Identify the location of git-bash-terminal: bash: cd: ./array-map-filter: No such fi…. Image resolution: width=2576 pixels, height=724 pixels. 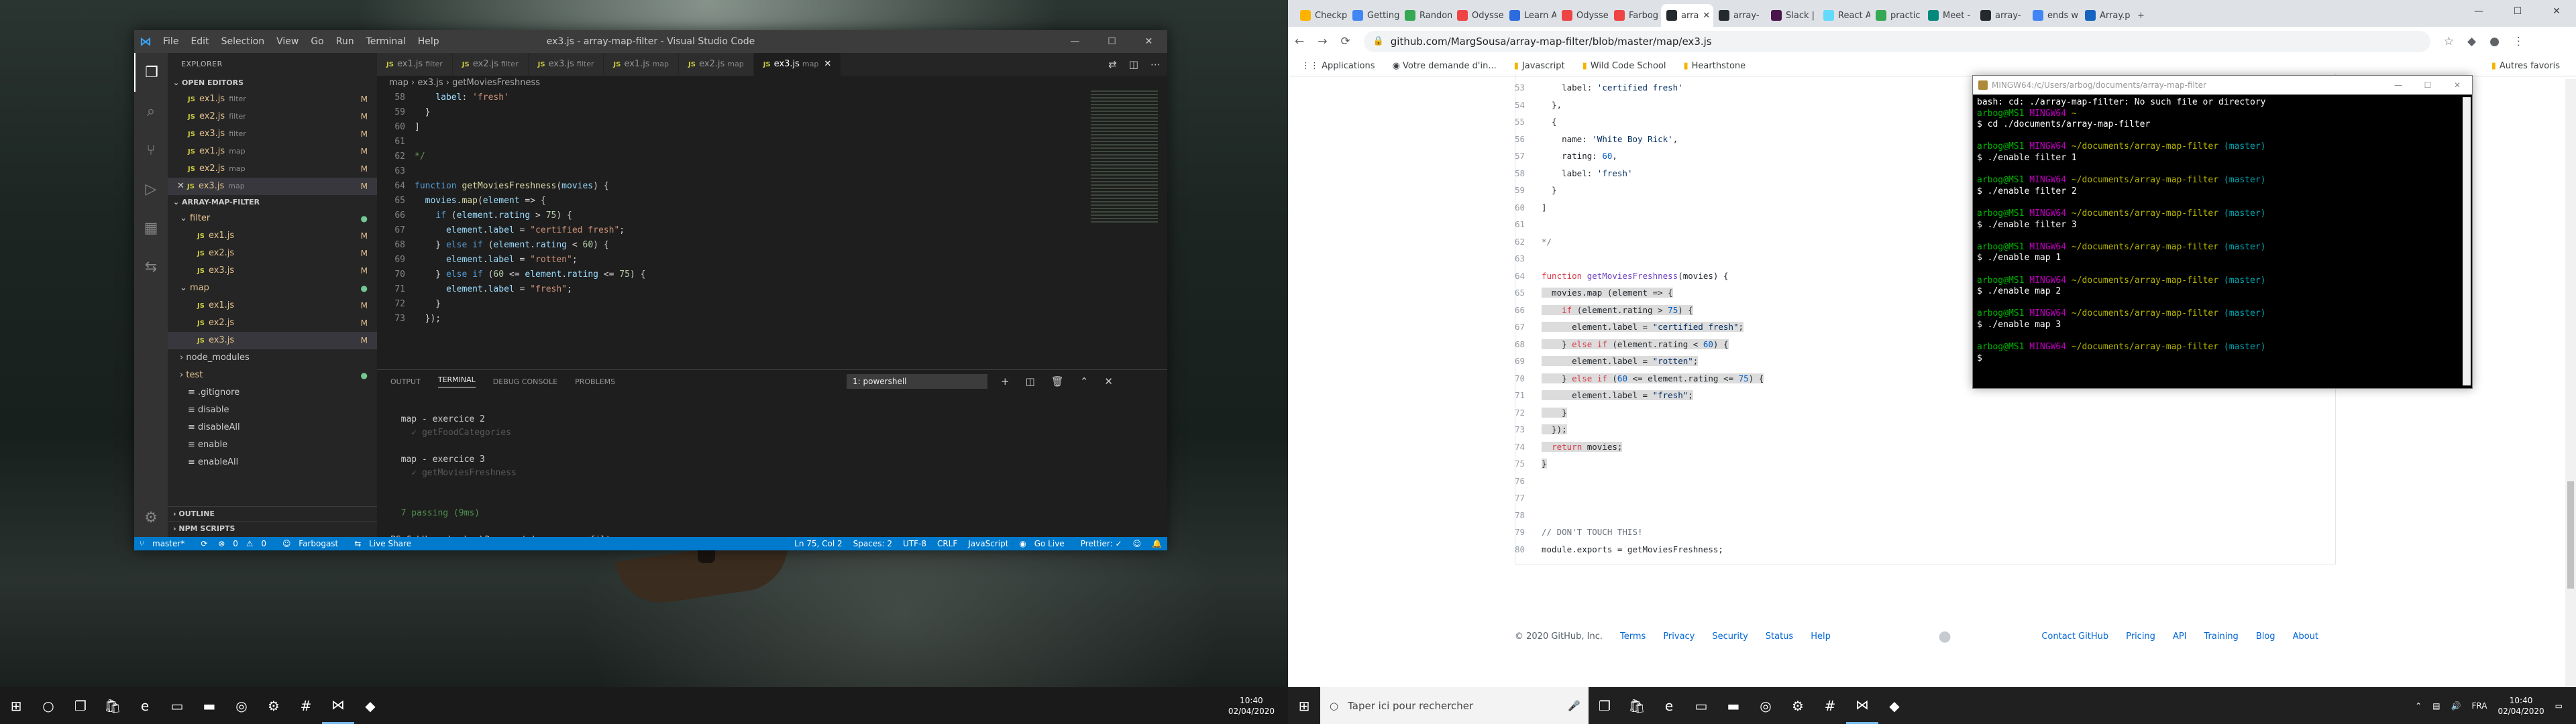
(2222, 231).